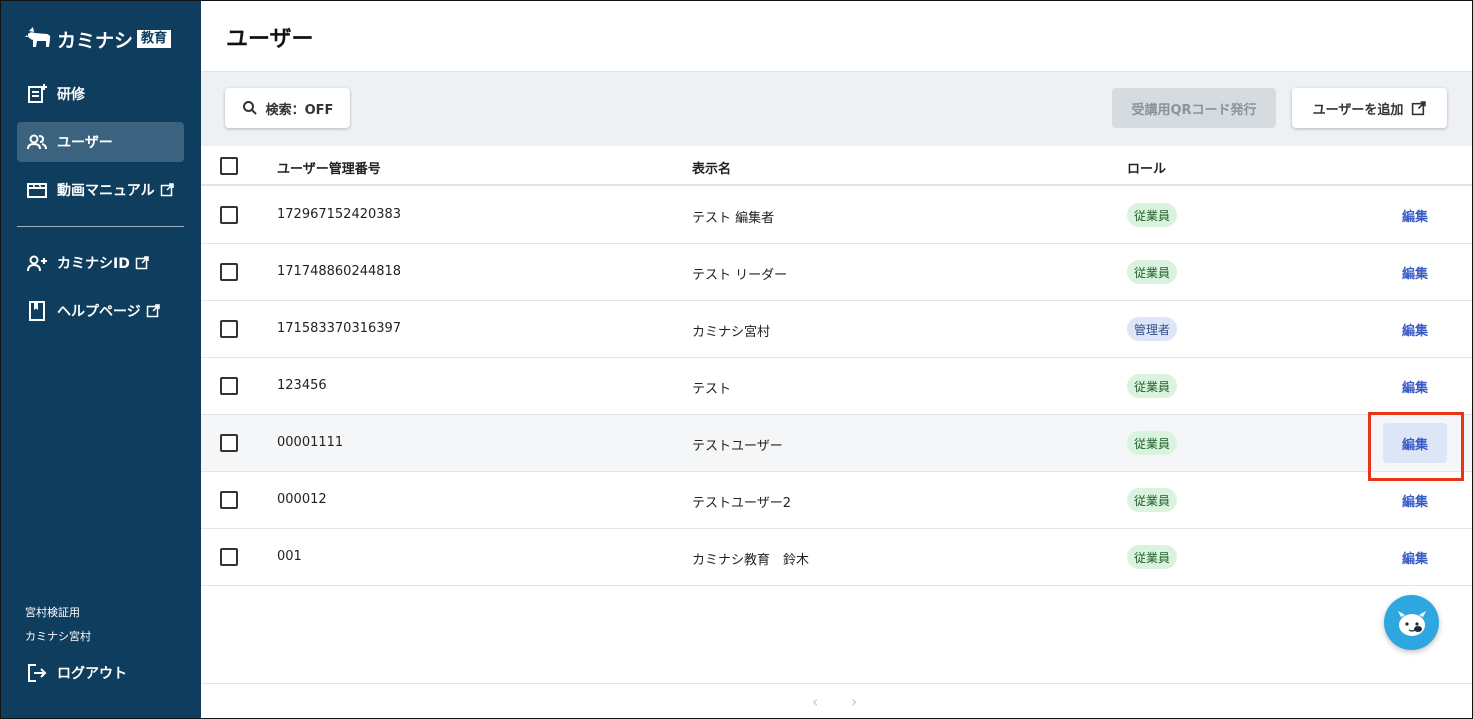  What do you see at coordinates (339, 214) in the screenshot?
I see `user-id: 172967152420383` at bounding box center [339, 214].